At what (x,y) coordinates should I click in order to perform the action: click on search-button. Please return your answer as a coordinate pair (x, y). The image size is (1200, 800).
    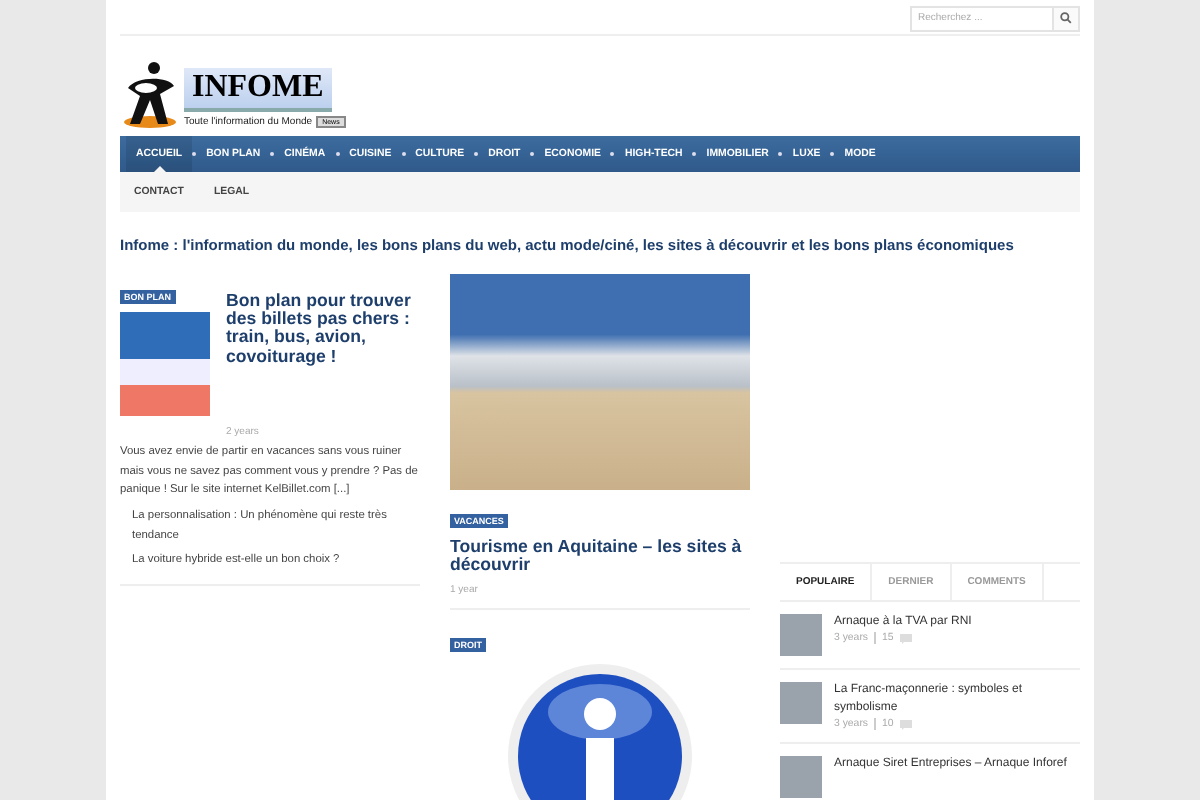
    Looking at the image, I should click on (1067, 18).